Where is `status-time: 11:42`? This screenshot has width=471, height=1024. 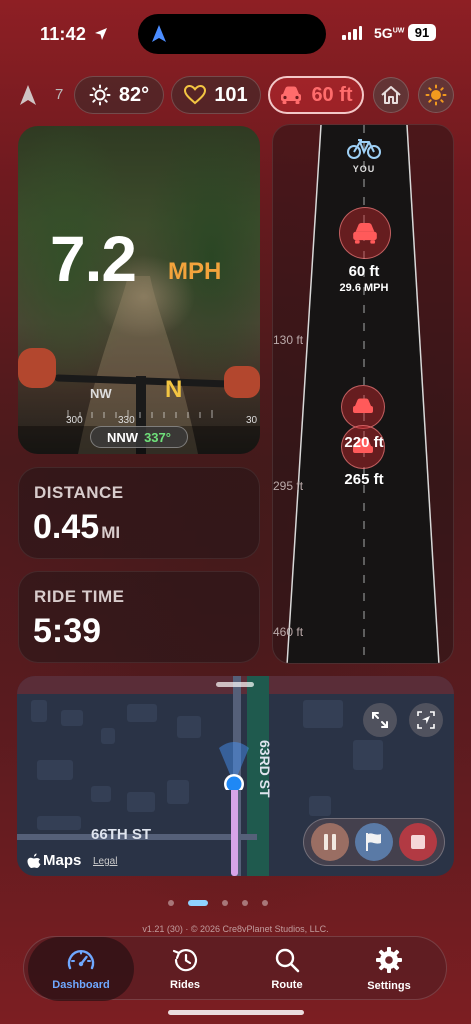 status-time: 11:42 is located at coordinates (74, 34).